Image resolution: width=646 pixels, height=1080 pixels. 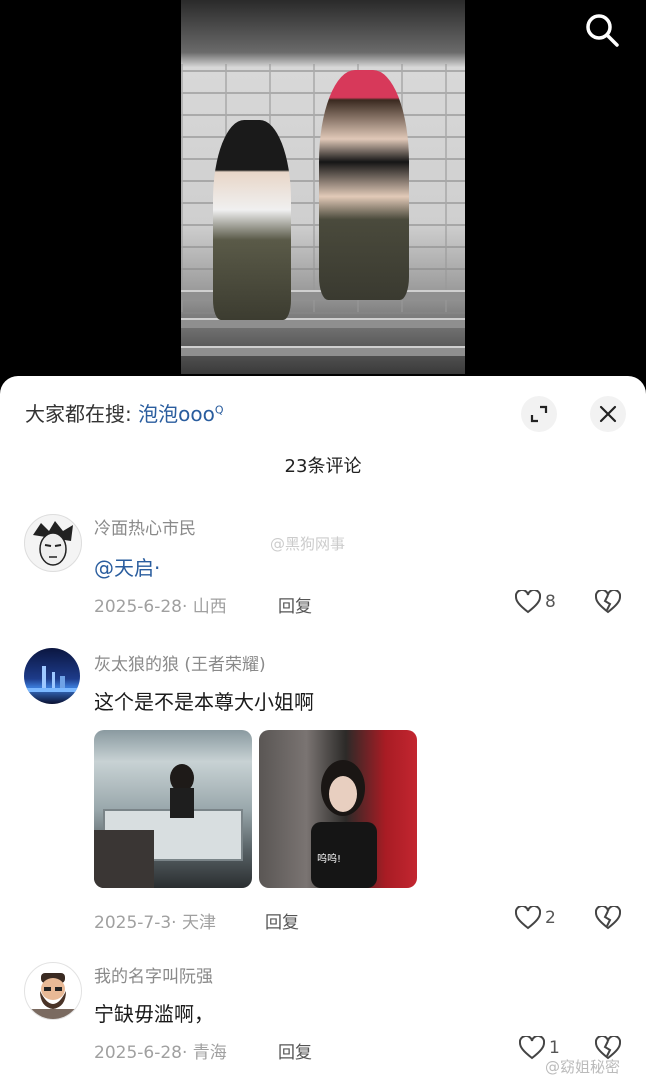 I want to click on comment-meta: 2025-7-3· 天津, so click(x=155, y=923).